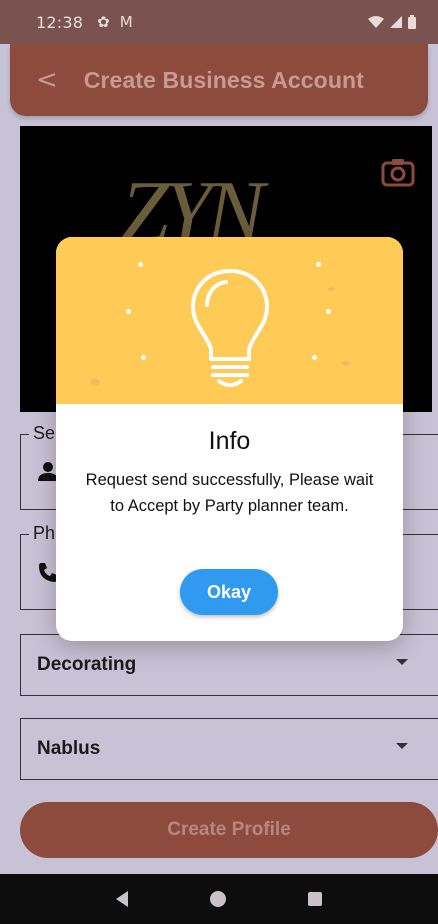  What do you see at coordinates (315, 899) in the screenshot?
I see `nav-recents-icon` at bounding box center [315, 899].